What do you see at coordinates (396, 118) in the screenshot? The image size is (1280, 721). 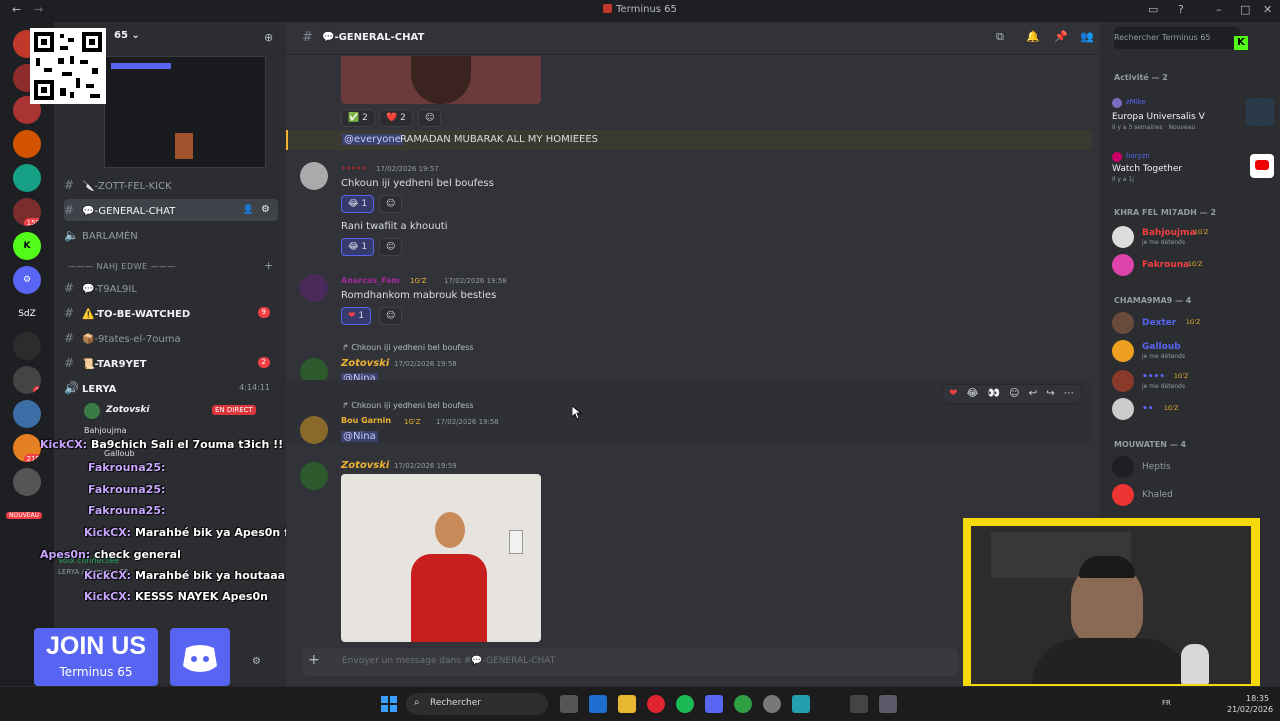 I see `reaction: ❤️ 2` at bounding box center [396, 118].